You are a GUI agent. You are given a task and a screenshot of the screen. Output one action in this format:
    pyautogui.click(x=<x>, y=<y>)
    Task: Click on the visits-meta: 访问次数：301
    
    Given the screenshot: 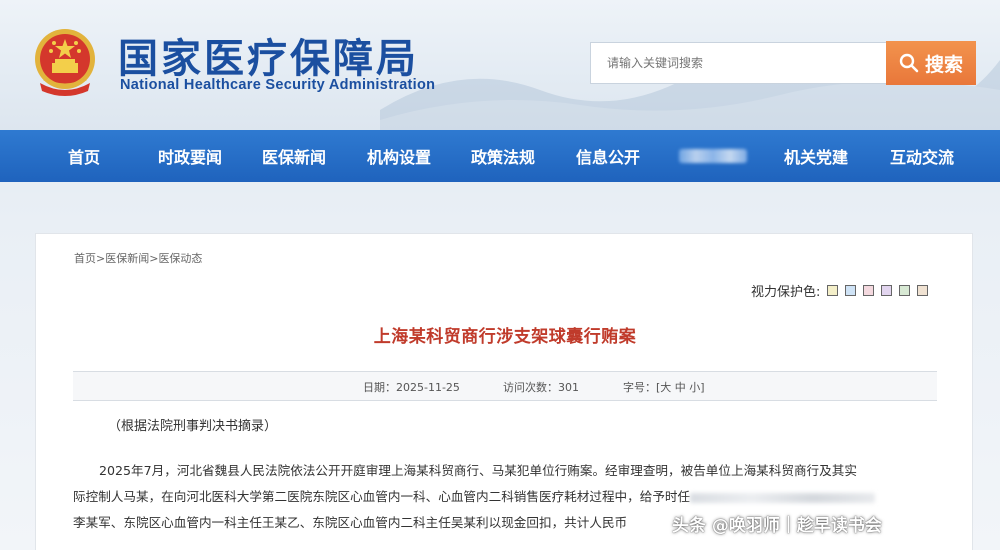 What is the action you would take?
    pyautogui.click(x=541, y=387)
    